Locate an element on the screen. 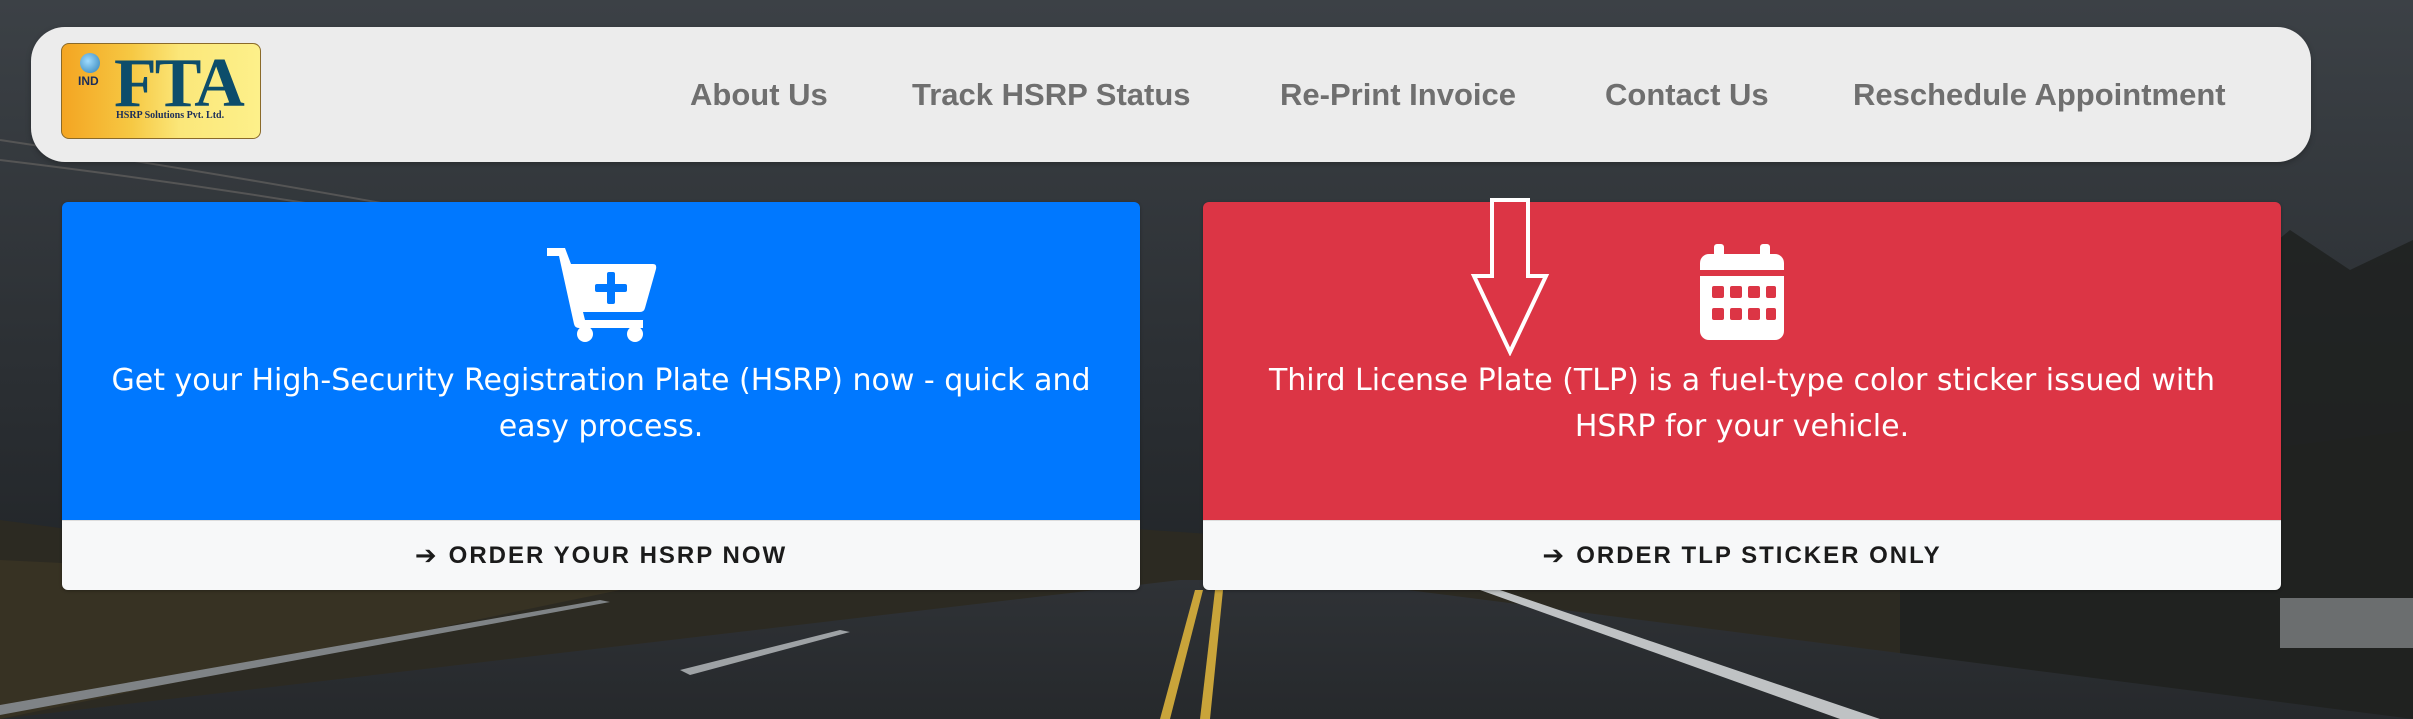 Image resolution: width=2413 pixels, height=719 pixels. logo-country-code: IND is located at coordinates (88, 81).